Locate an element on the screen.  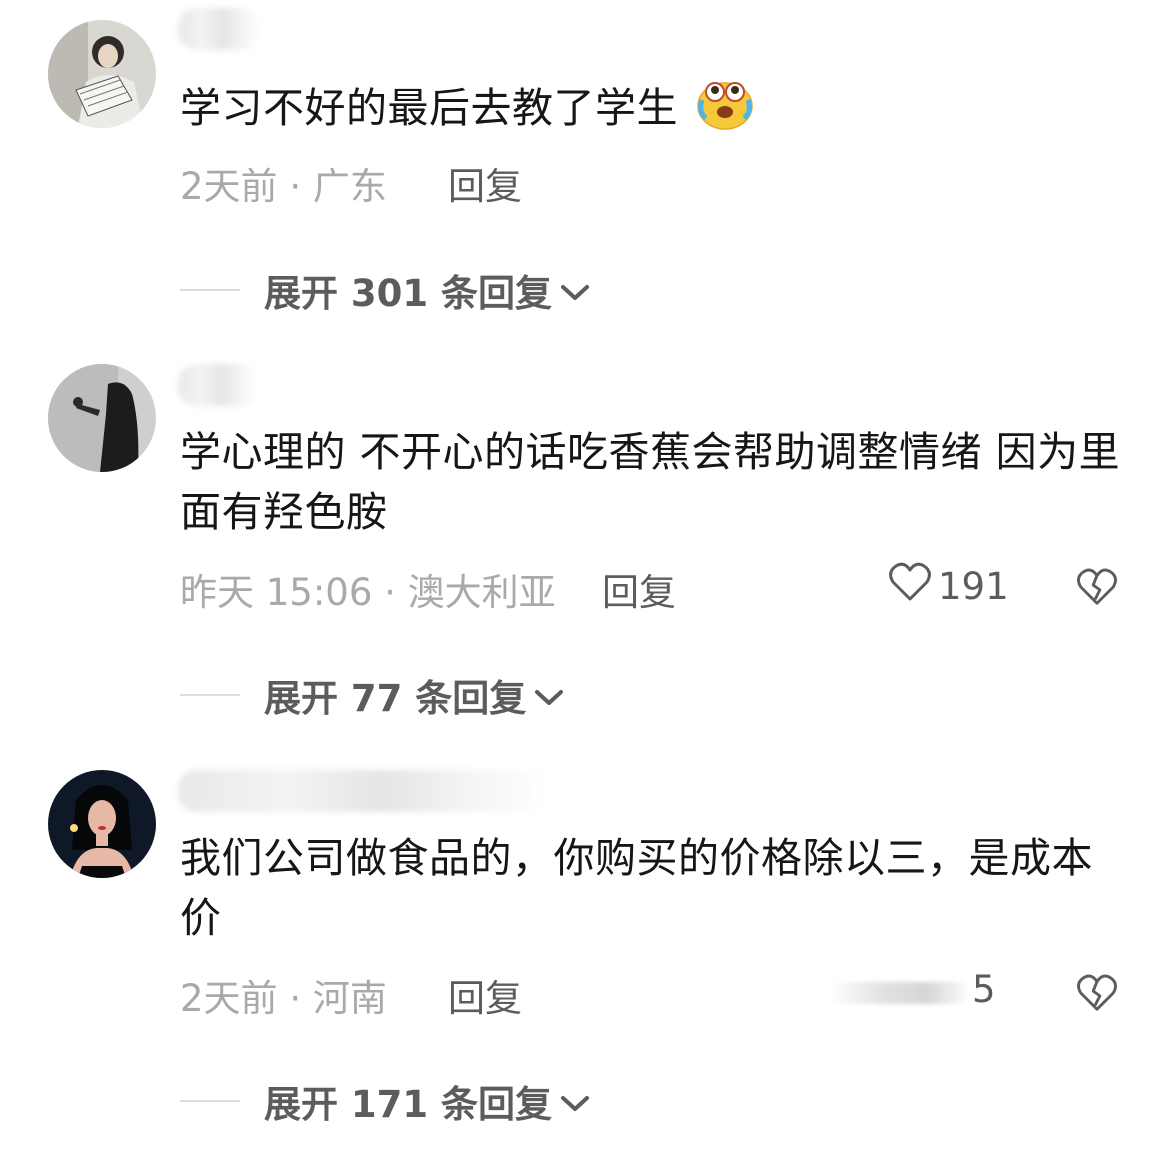
comment-text: 学习不好的最后去教了学生 is located at coordinates (655, 111).